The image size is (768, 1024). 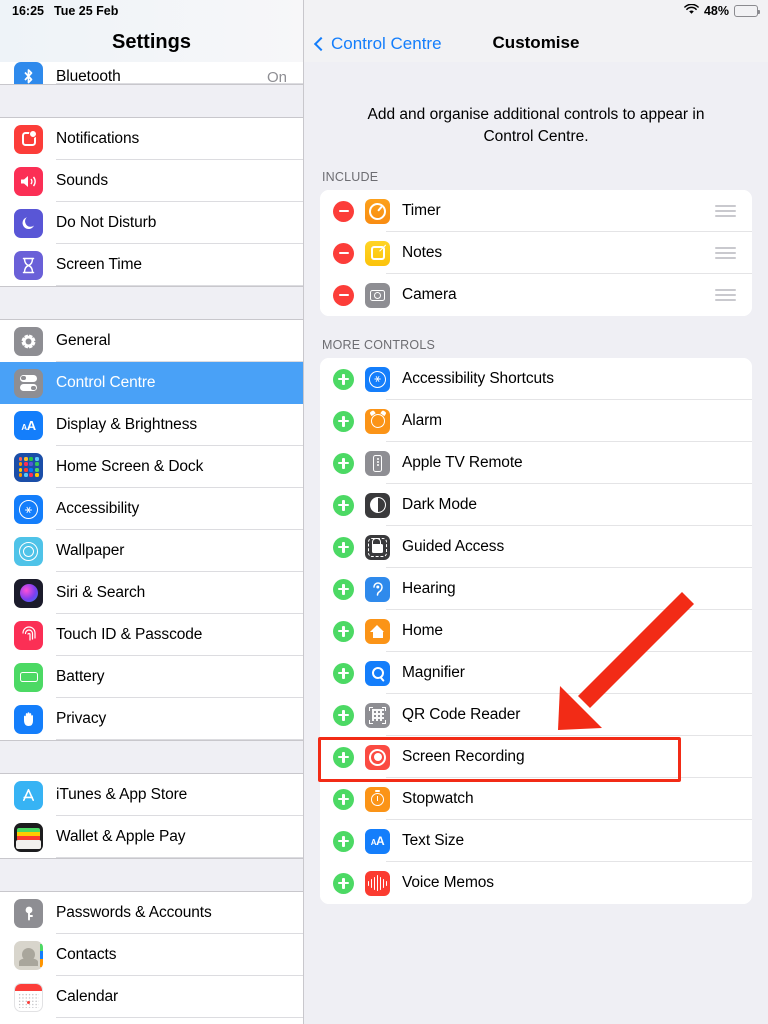 What do you see at coordinates (536, 673) in the screenshot?
I see `control-row-magnifier: Magnifier` at bounding box center [536, 673].